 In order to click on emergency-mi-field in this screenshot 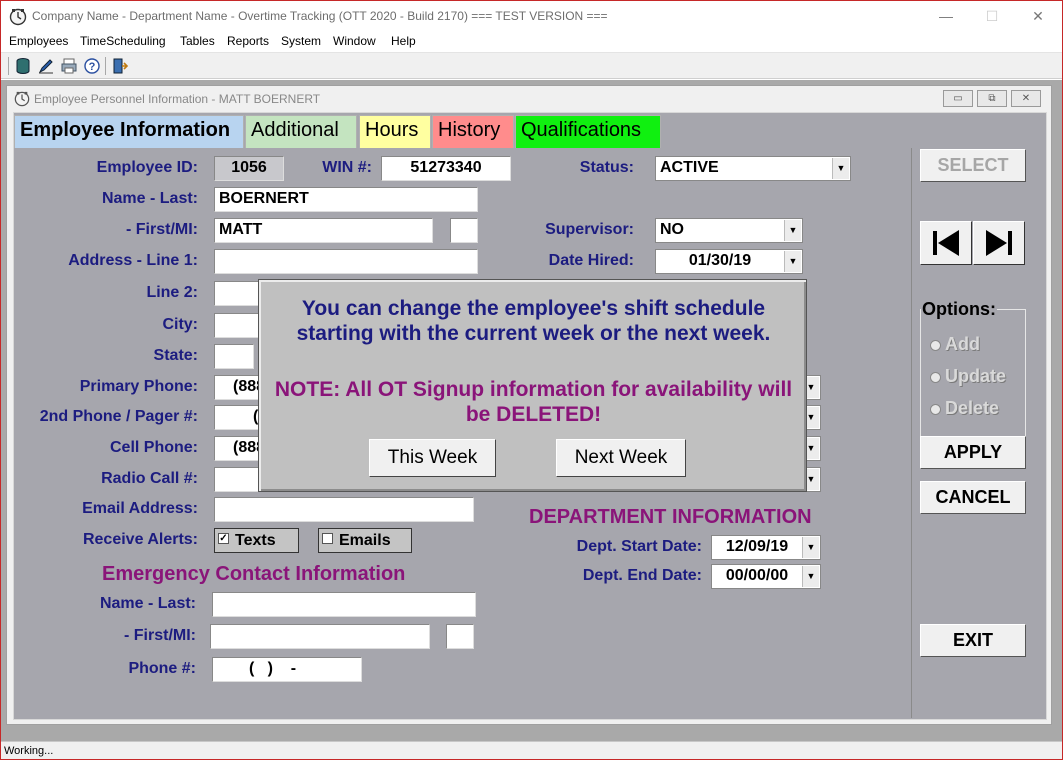, I will do `click(460, 636)`.